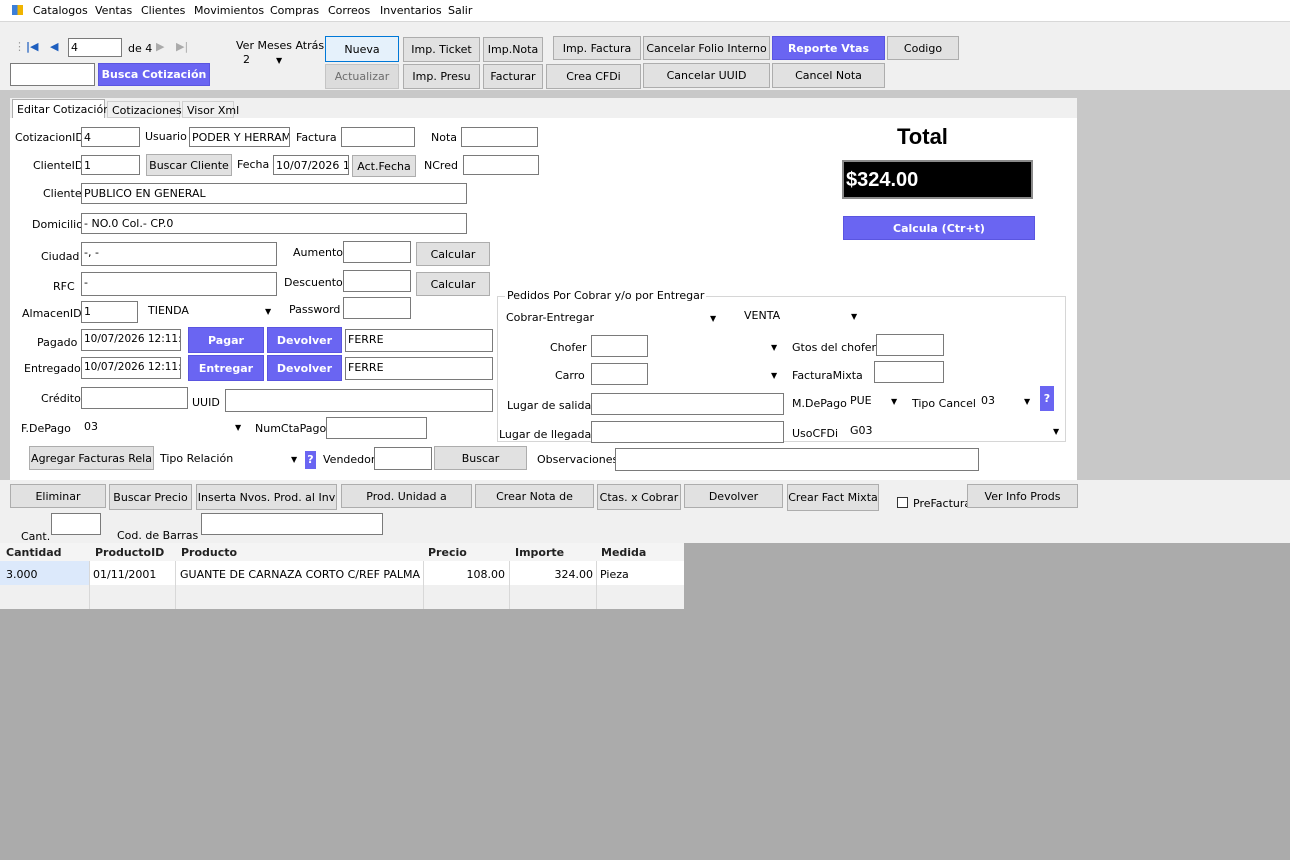 Image resolution: width=1290 pixels, height=860 pixels. What do you see at coordinates (229, 10) in the screenshot?
I see `menu-movimientos: Movimientos` at bounding box center [229, 10].